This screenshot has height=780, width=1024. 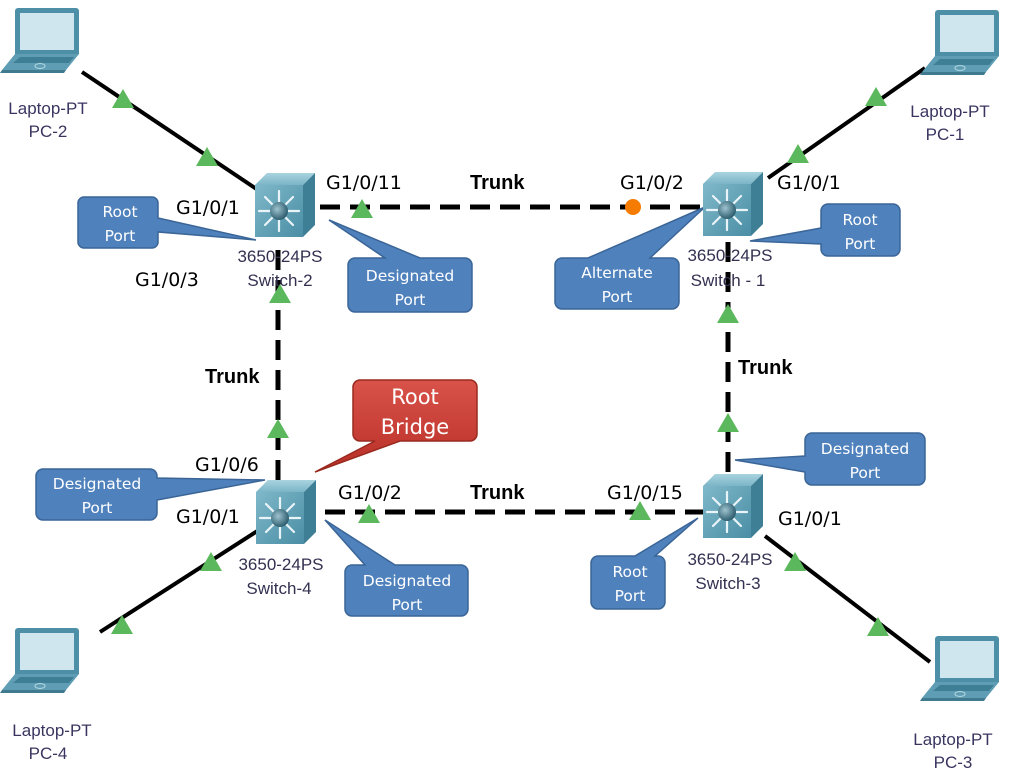 I want to click on laptop-pc3: Laptop-PT PC-3, so click(x=956, y=703).